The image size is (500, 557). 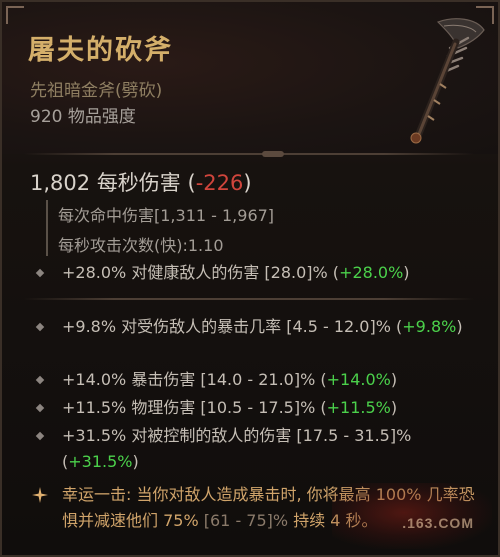 I want to click on affix-crit-damage: +14.0% 暴击伤害 [14.0 - 21.0]% (+14.0%), so click(x=267, y=380).